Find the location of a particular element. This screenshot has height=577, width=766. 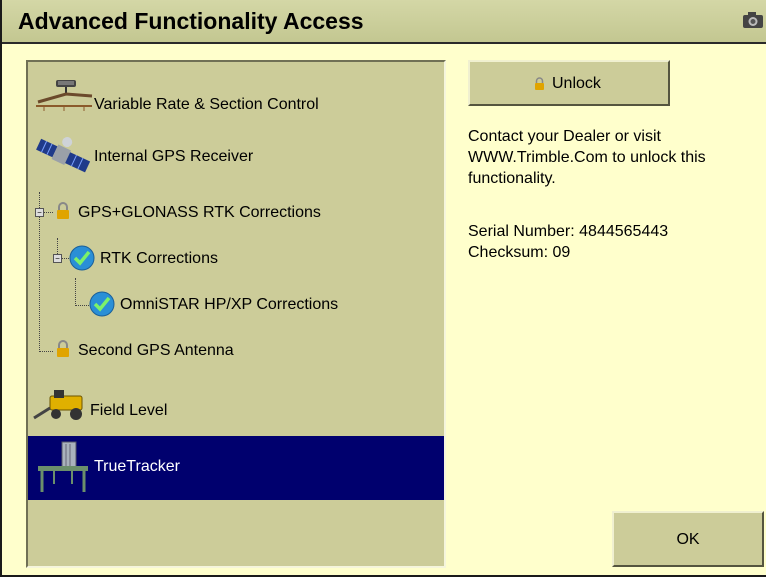

tree-item-omnistar: OmniSTAR HP/XP Corrections is located at coordinates (236, 305).